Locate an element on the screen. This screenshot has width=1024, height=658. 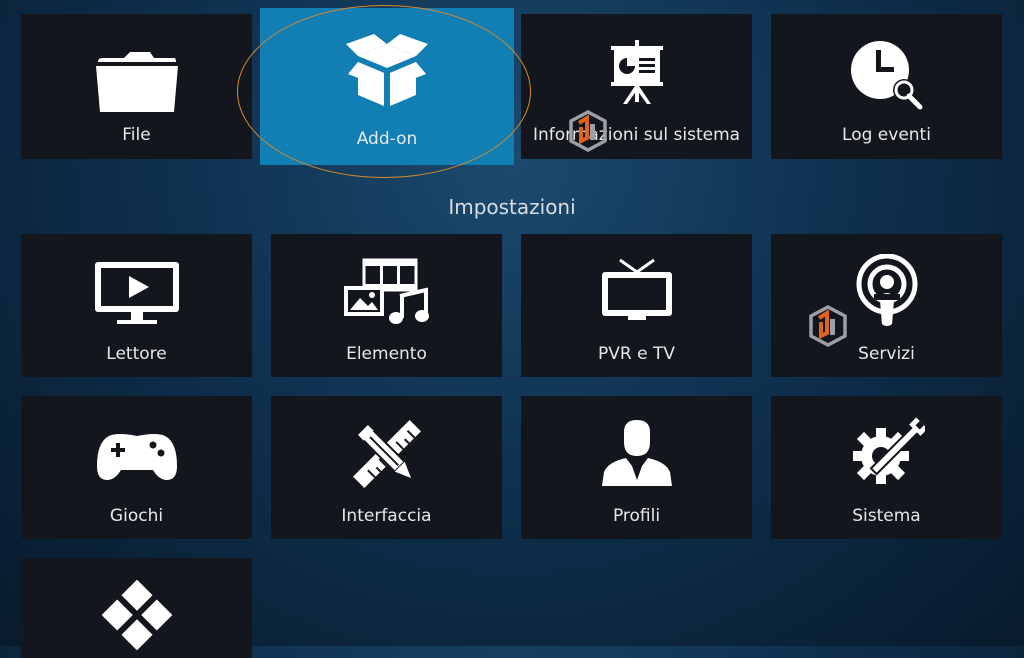
pencil-ruler-icon is located at coordinates (387, 454).